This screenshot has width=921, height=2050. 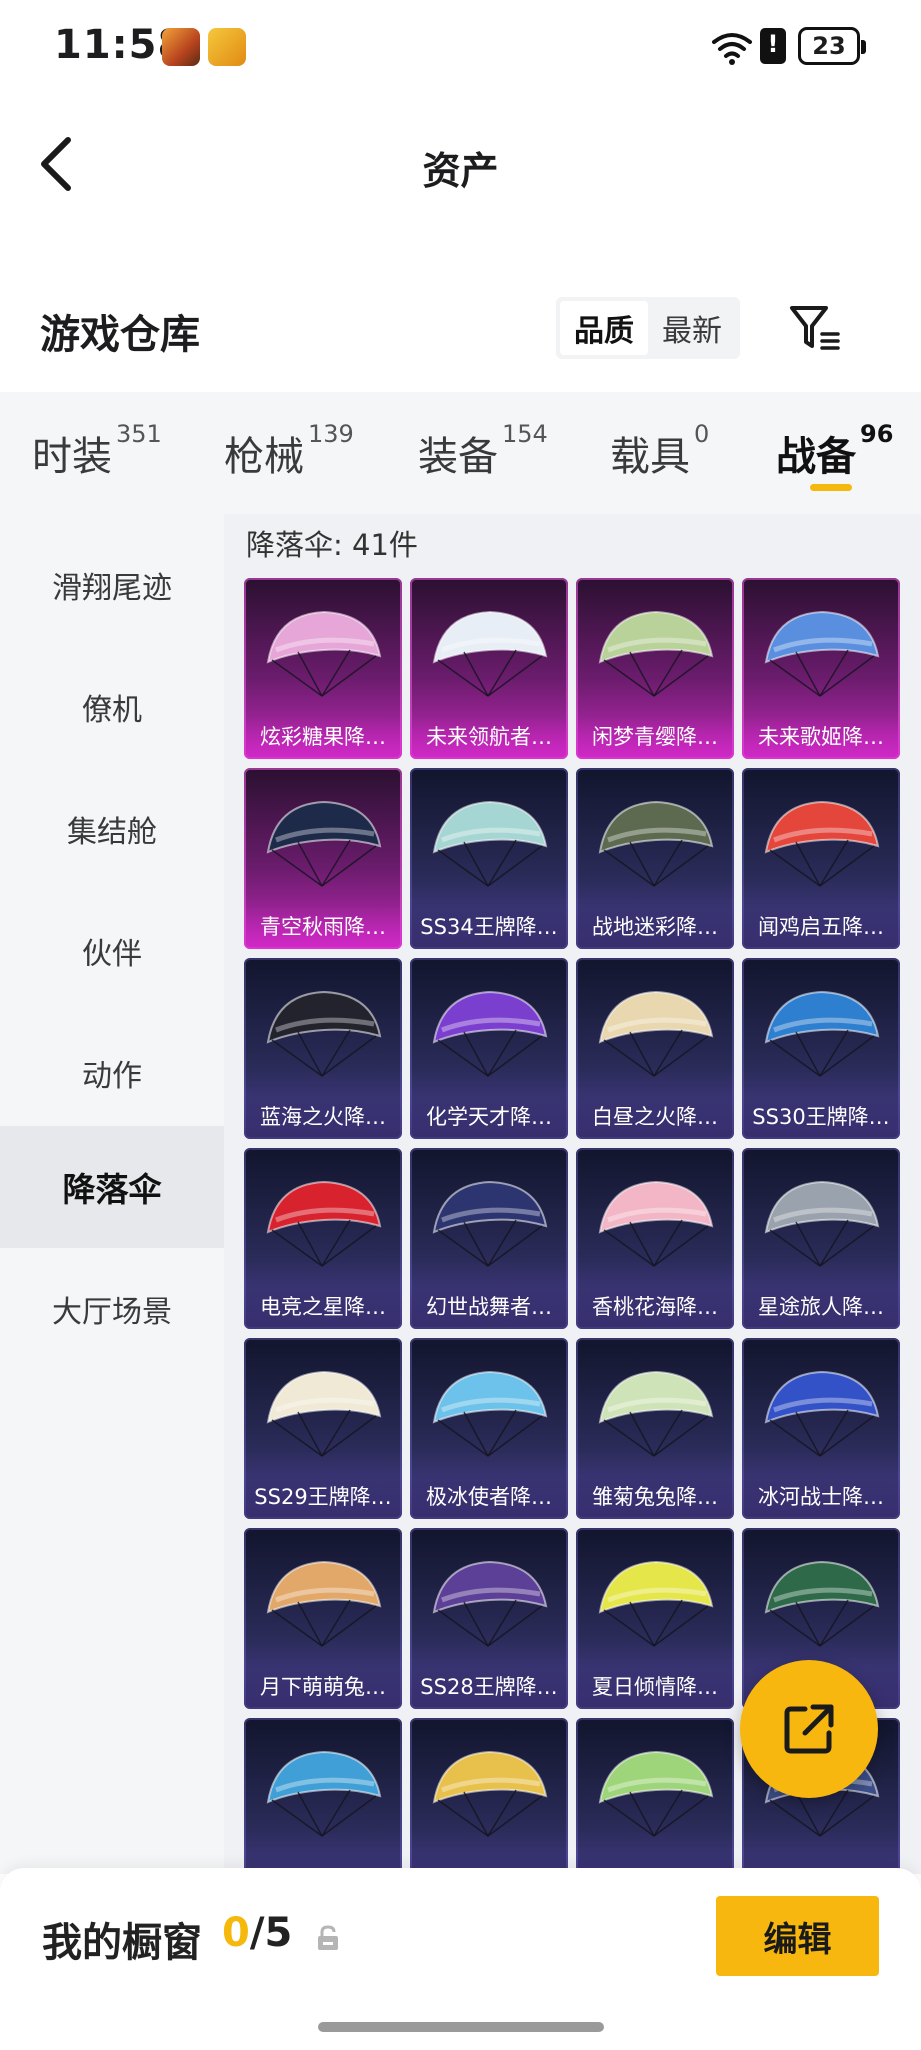 I want to click on lock-icon, so click(x=328, y=1937).